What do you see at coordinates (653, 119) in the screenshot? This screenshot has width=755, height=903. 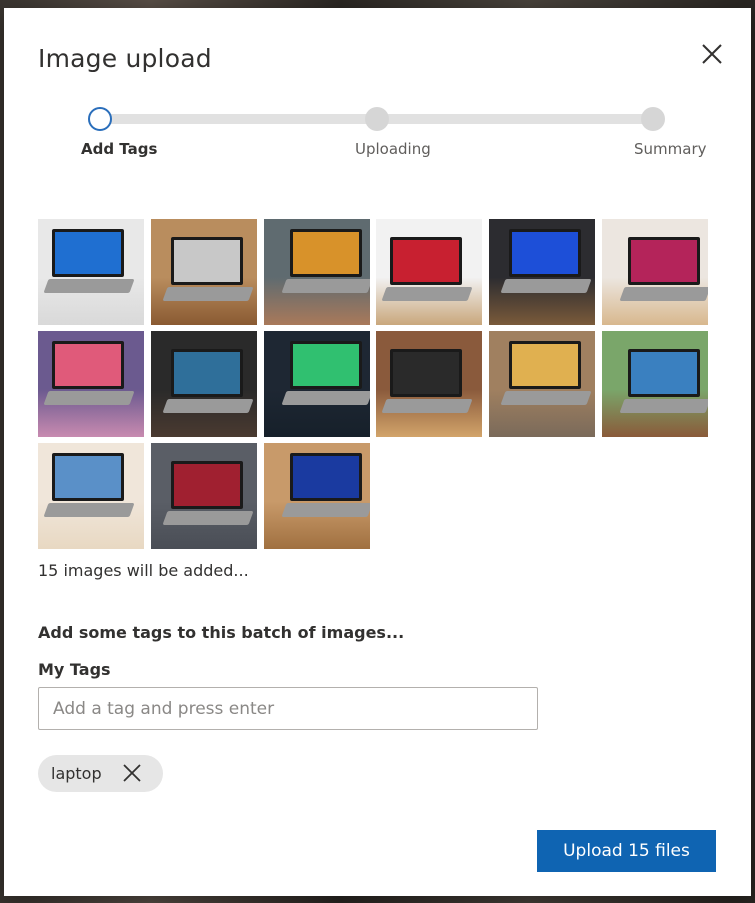 I see `step-dot-summary` at bounding box center [653, 119].